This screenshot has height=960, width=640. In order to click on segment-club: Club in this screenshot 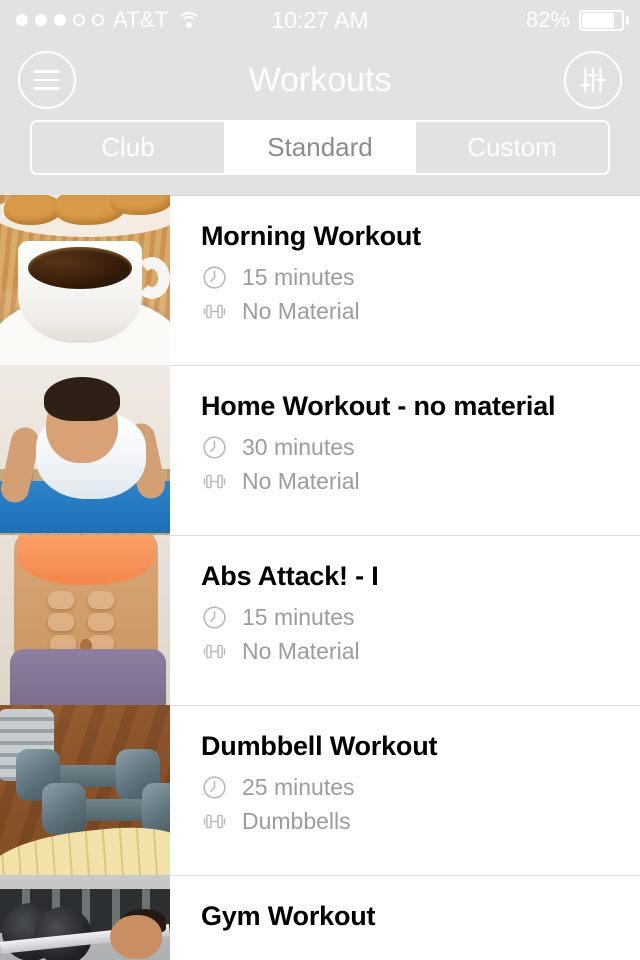, I will do `click(128, 147)`.